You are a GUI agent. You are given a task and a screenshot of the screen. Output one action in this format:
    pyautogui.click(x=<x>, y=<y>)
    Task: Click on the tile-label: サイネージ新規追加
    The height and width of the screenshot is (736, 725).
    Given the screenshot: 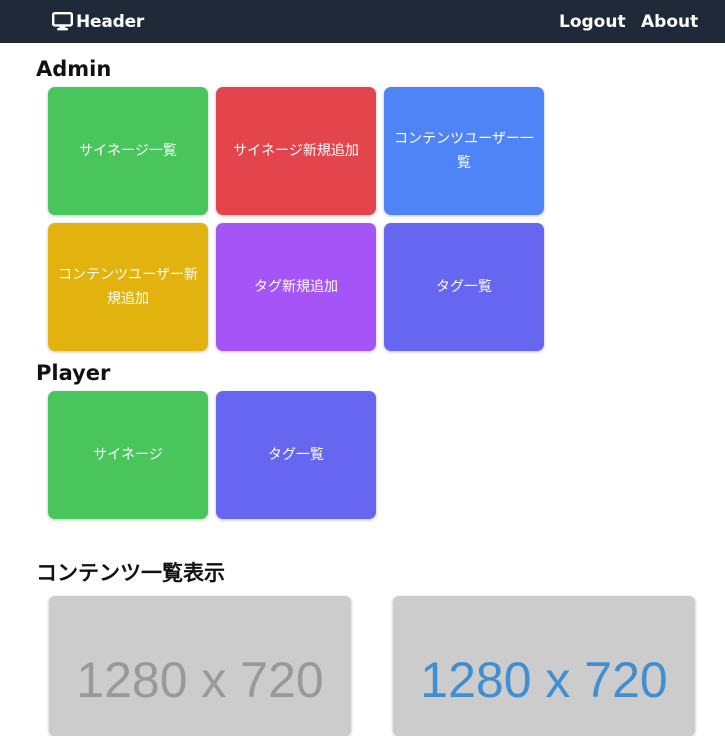 What is the action you would take?
    pyautogui.click(x=296, y=151)
    